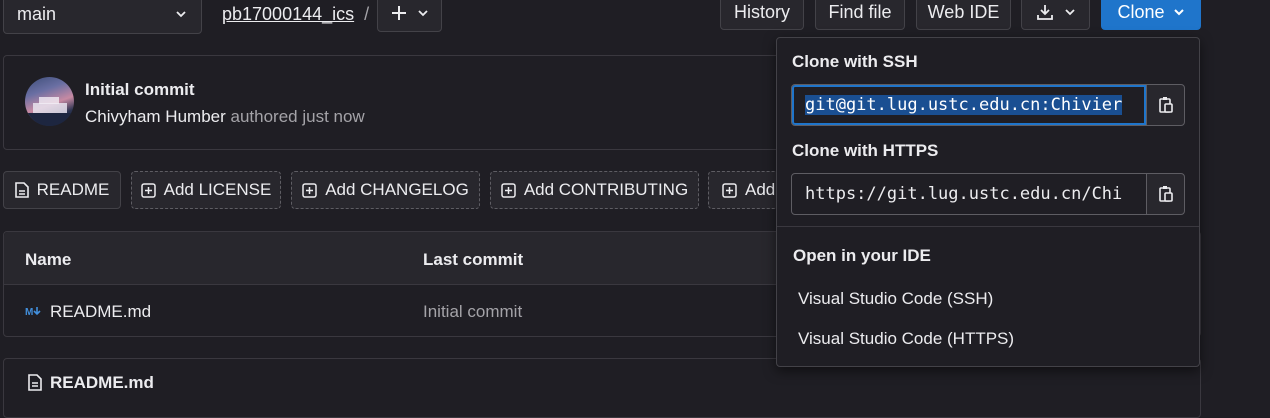  What do you see at coordinates (102, 17) in the screenshot?
I see `branch-selector: main` at bounding box center [102, 17].